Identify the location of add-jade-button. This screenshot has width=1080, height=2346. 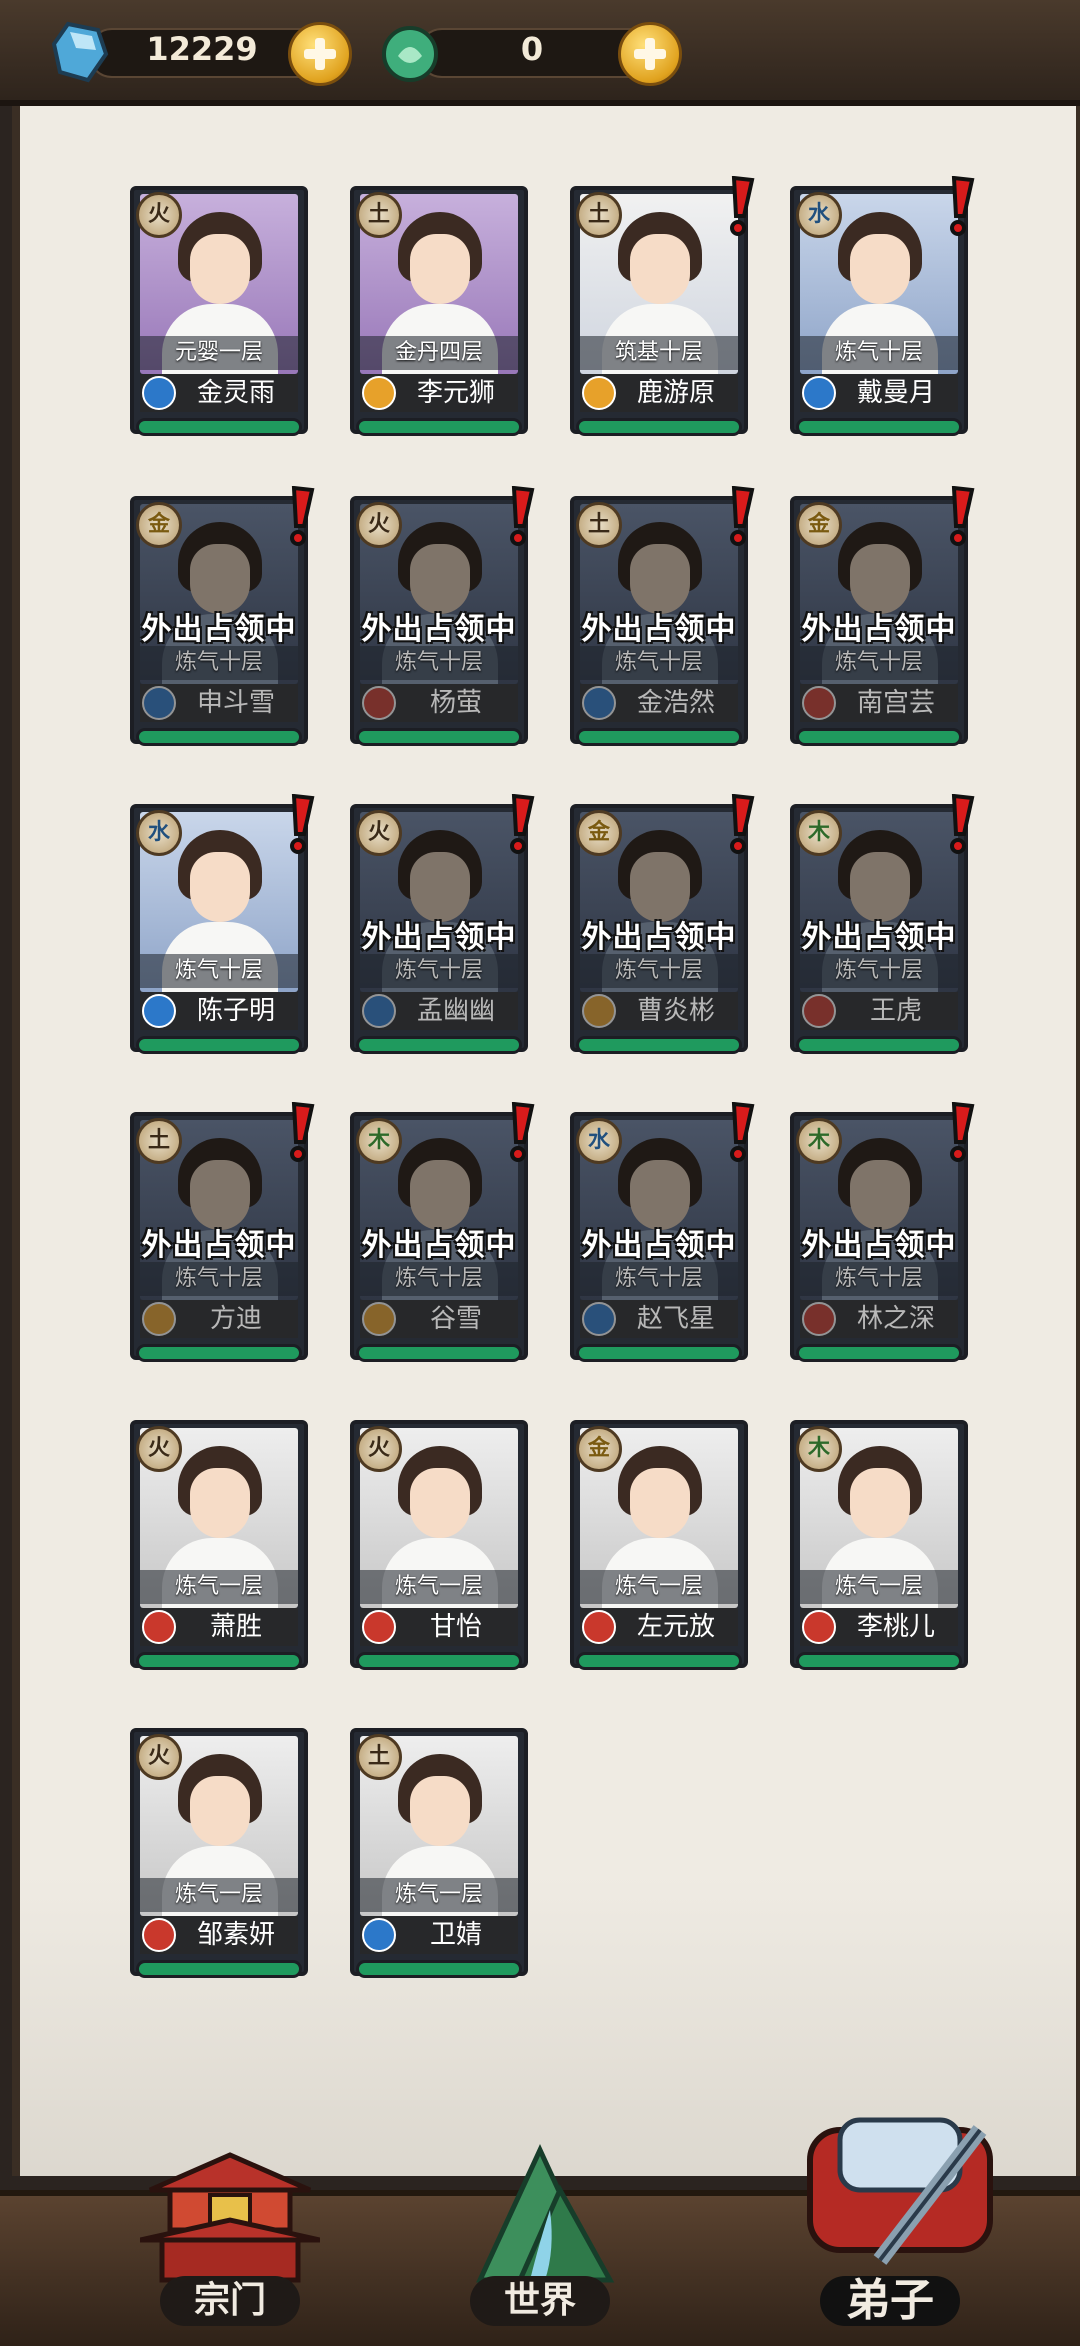
(320, 54).